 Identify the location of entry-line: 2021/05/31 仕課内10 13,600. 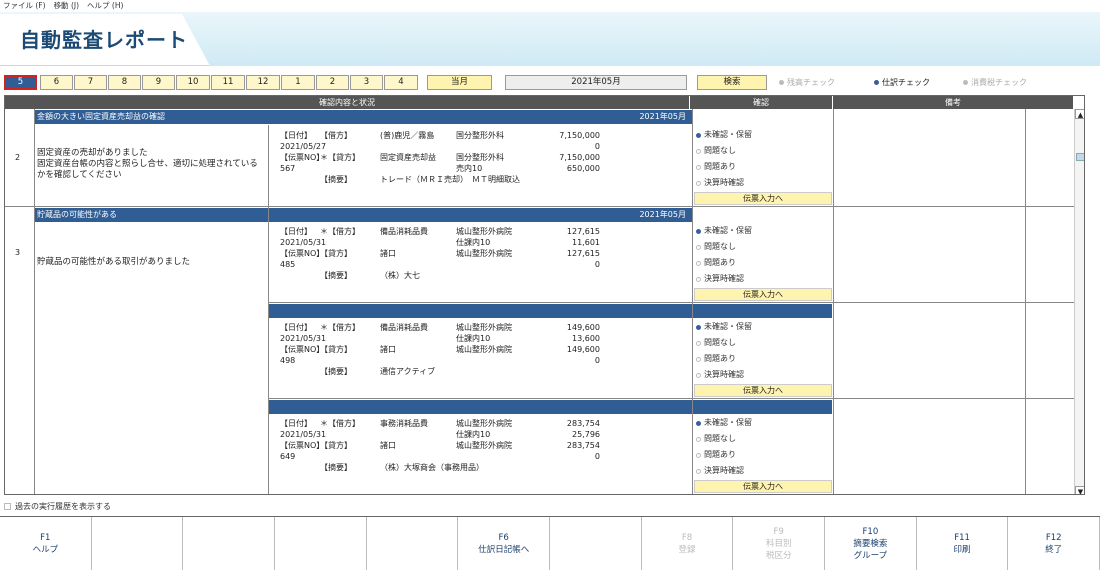
(485, 338).